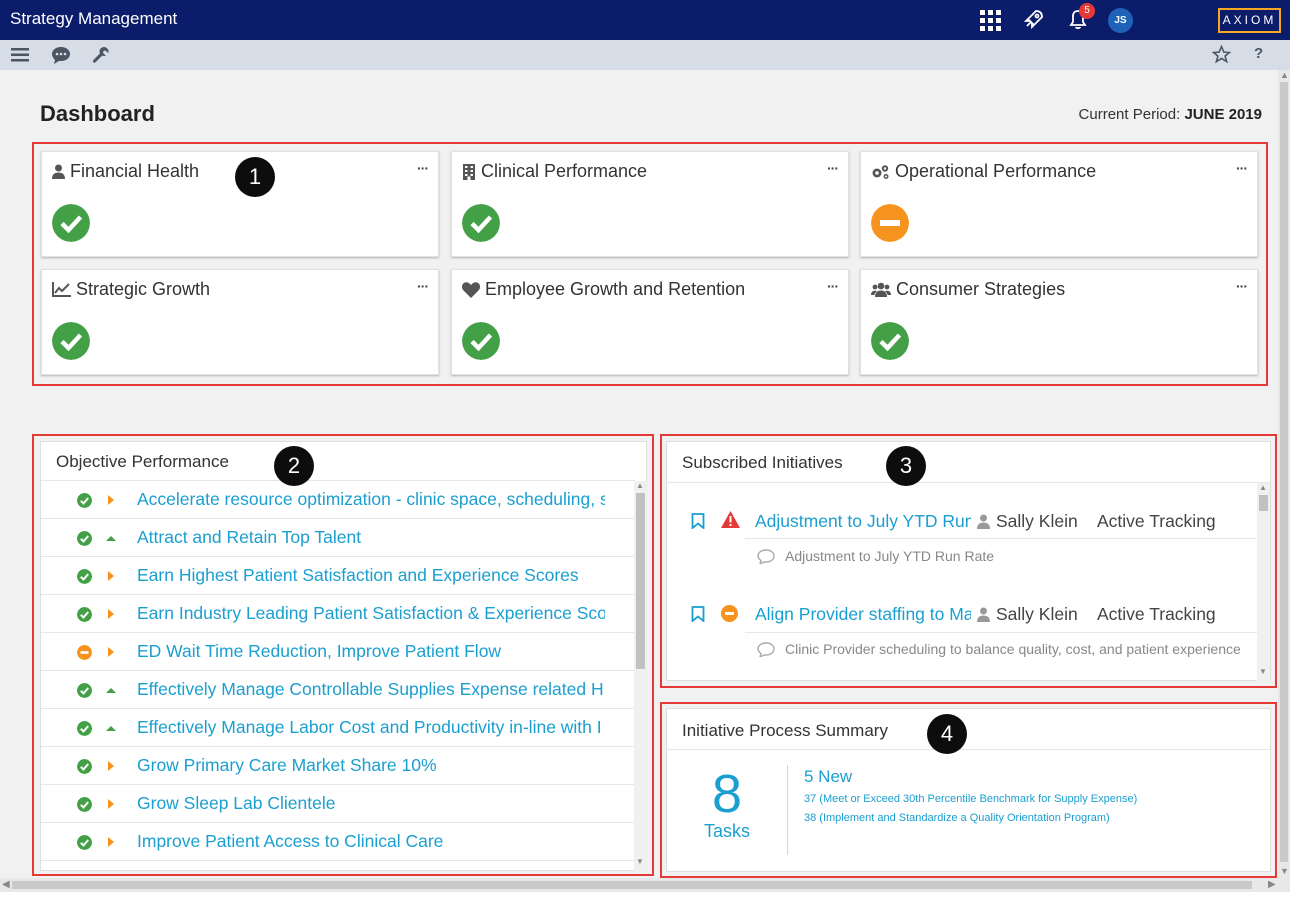 The height and width of the screenshot is (902, 1300). Describe the element at coordinates (1258, 53) in the screenshot. I see `help-icon: ?` at that location.